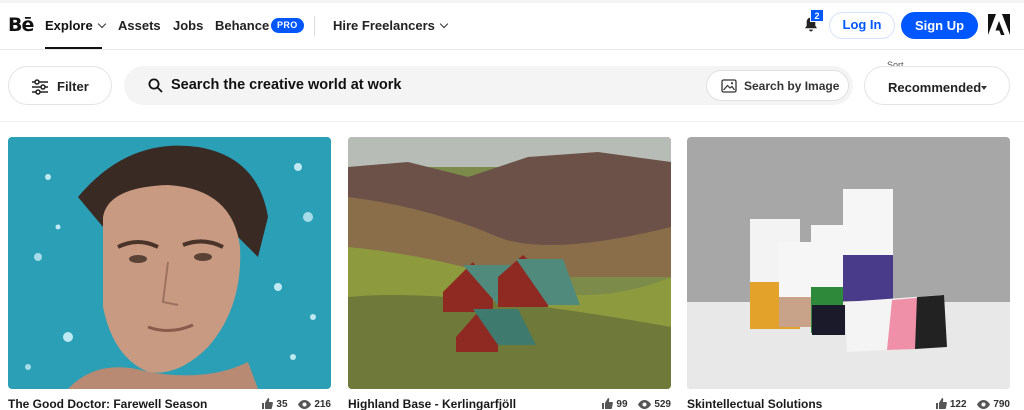 The height and width of the screenshot is (410, 1024). What do you see at coordinates (754, 403) in the screenshot?
I see `project-title: Skintellectual Solutions` at bounding box center [754, 403].